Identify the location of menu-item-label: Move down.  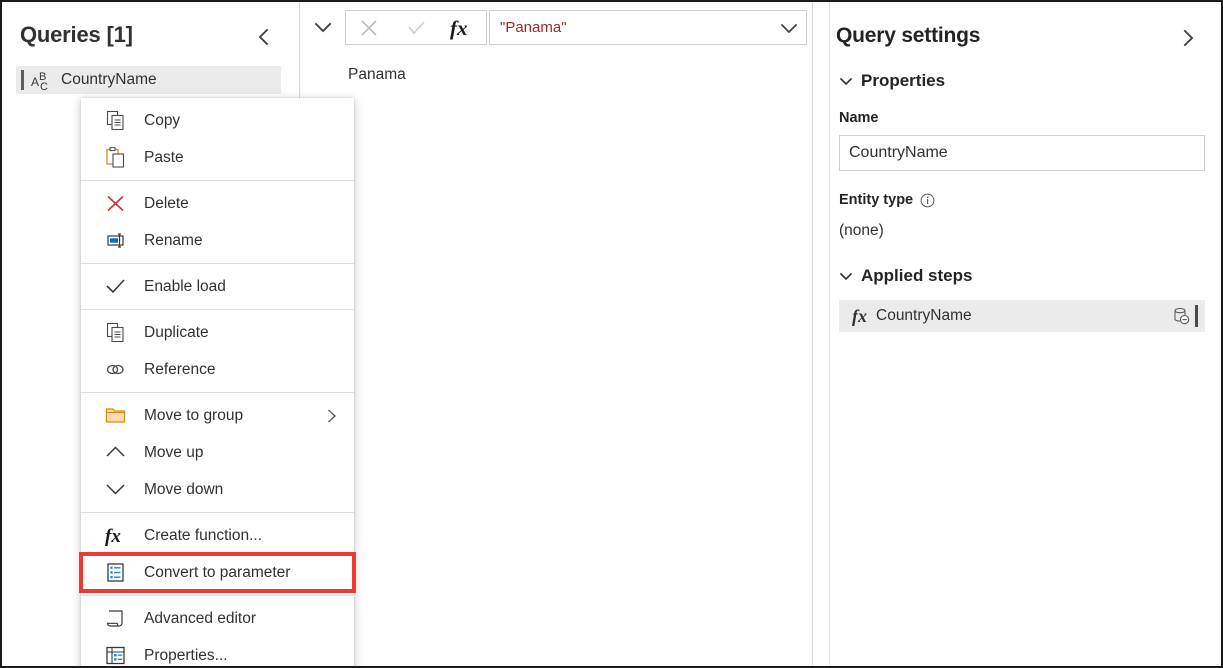
(184, 489).